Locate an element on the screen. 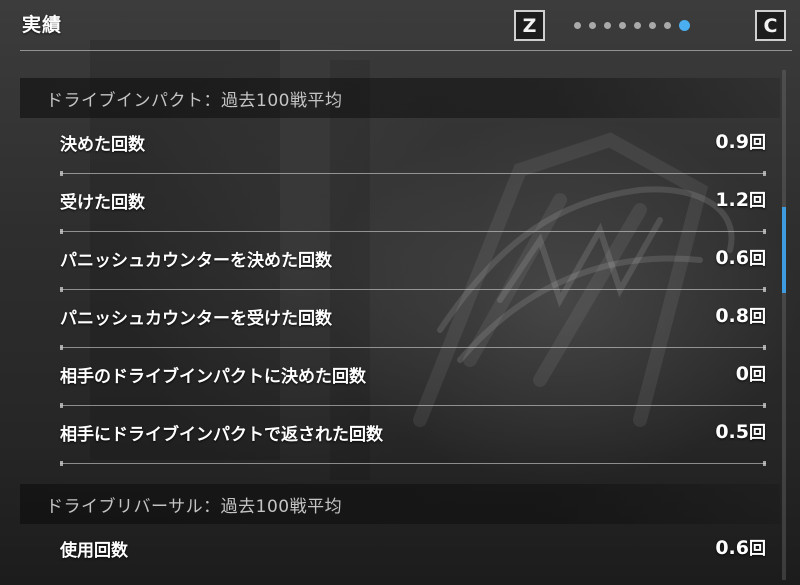 The image size is (800, 585). header-bar: 実績 Z C is located at coordinates (400, 25).